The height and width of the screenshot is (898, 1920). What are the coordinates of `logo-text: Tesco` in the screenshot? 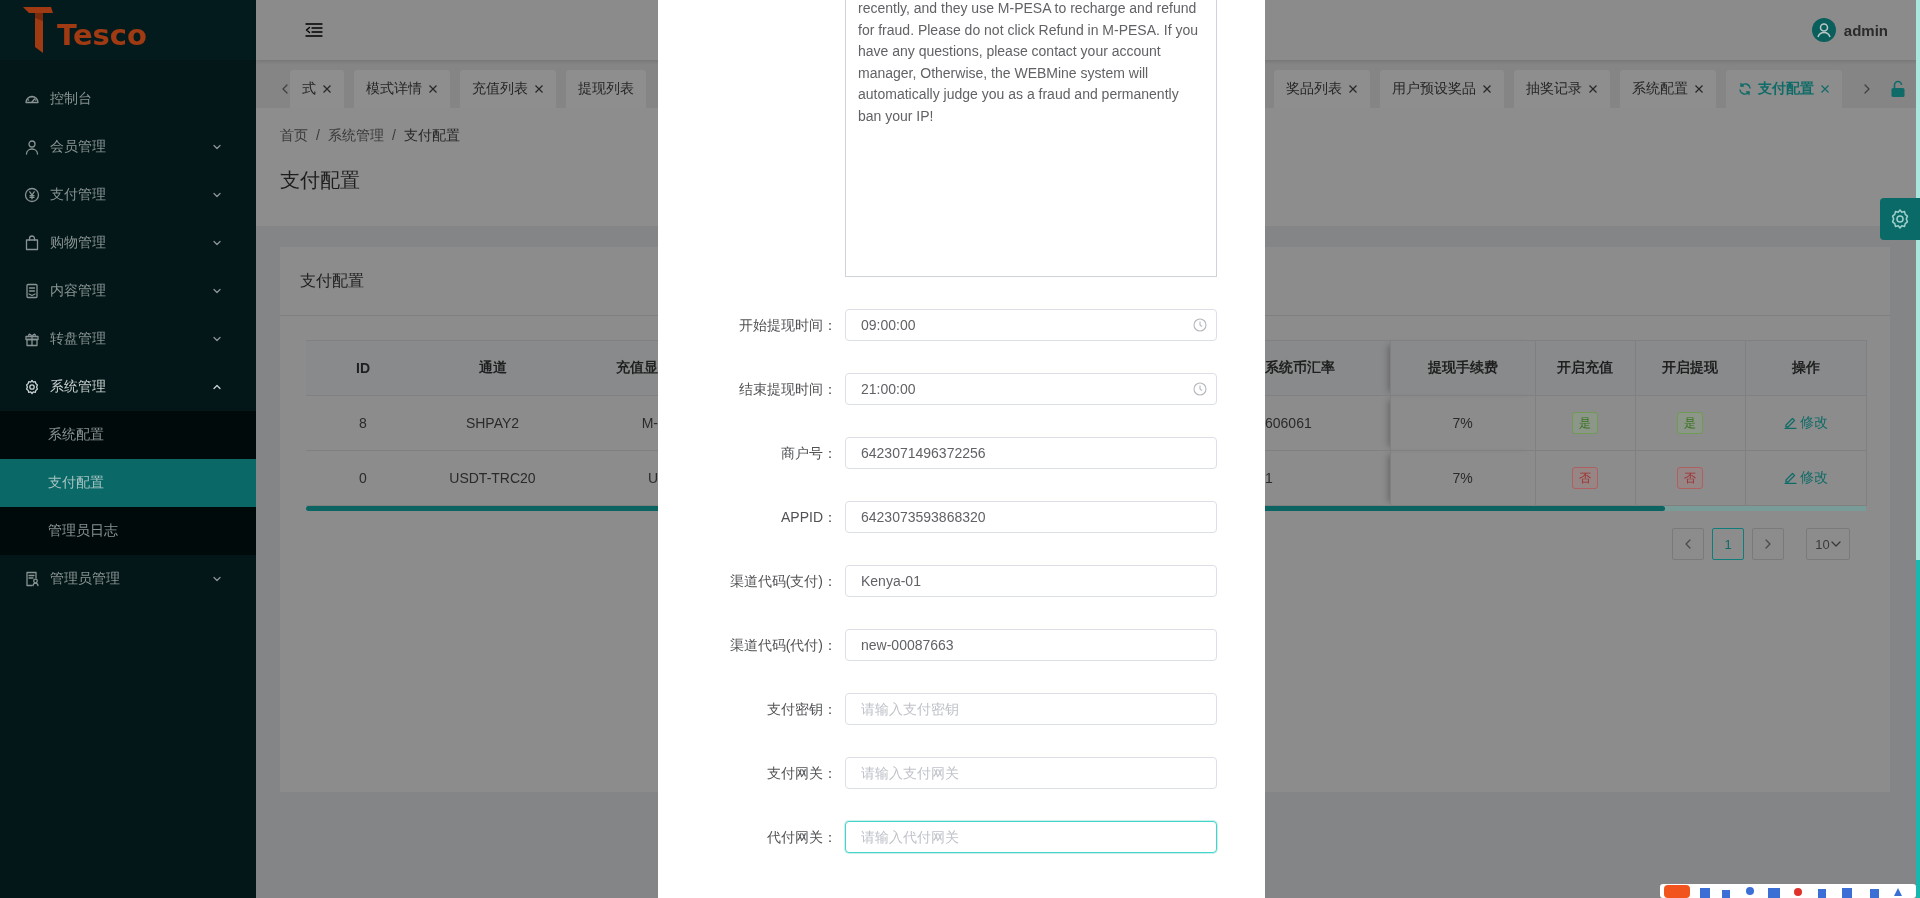 It's located at (102, 35).